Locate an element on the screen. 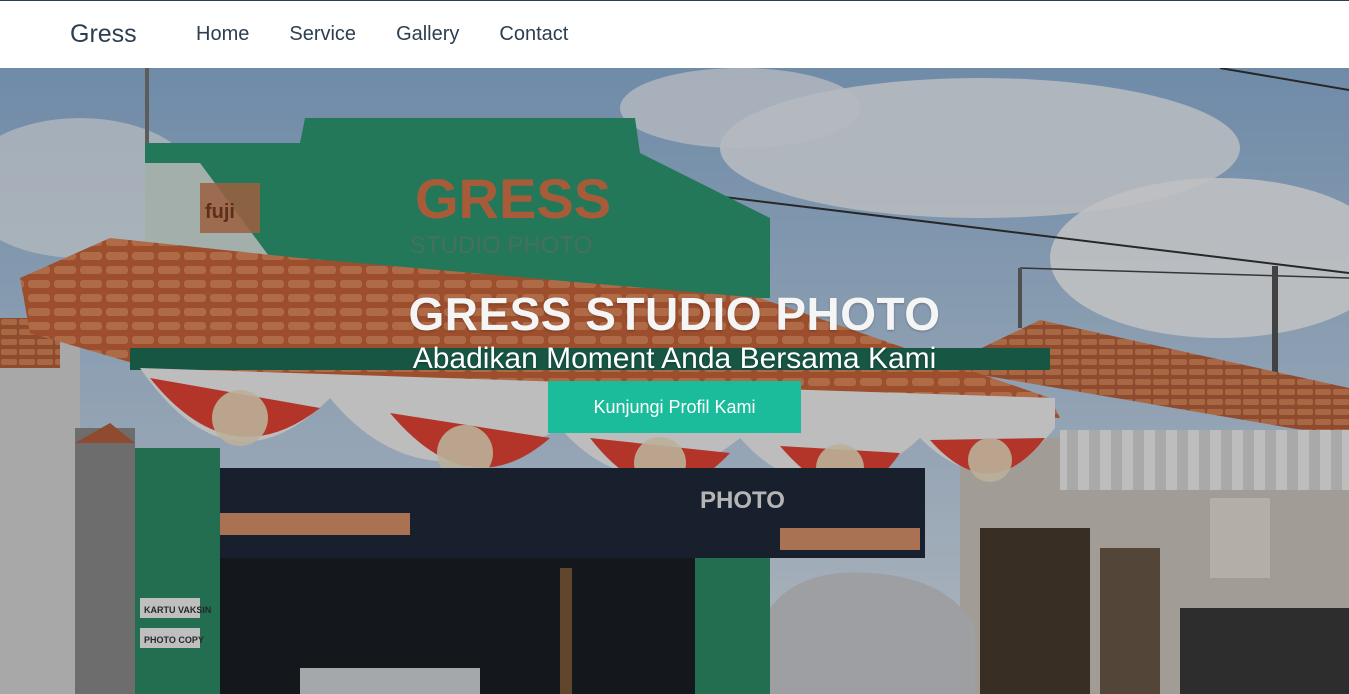  nav-item-service: Service is located at coordinates (342, 34).